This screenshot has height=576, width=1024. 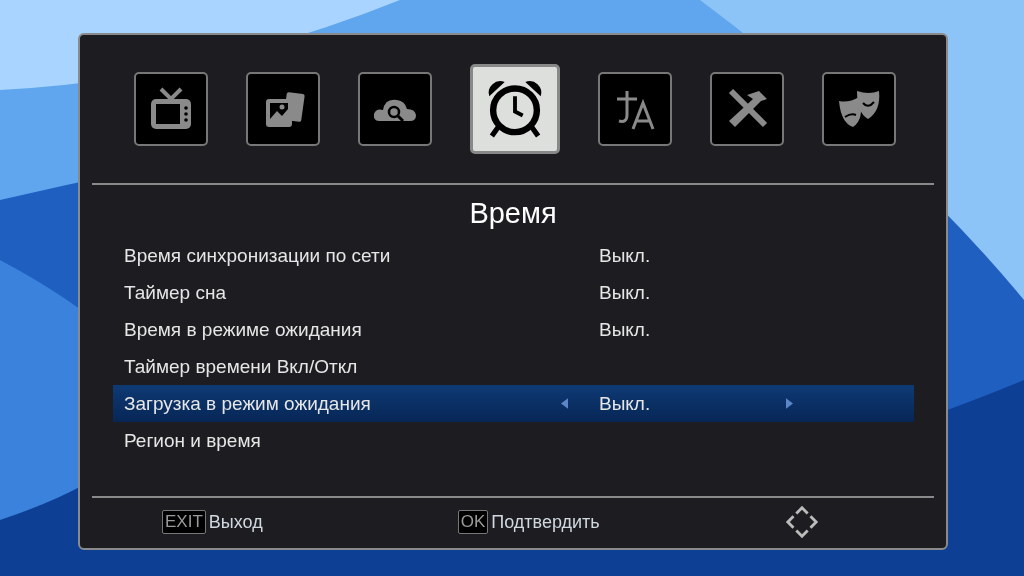 What do you see at coordinates (473, 522) in the screenshot?
I see `remote-key: OK` at bounding box center [473, 522].